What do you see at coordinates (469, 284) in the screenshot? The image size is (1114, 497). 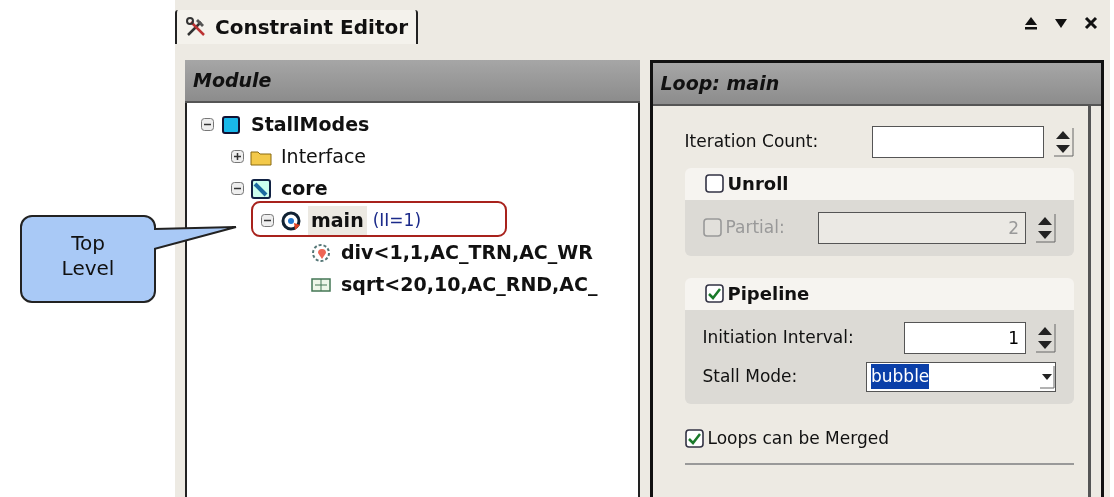 I see `tree-item: sqrt<20,10,AC_RND,AC_` at bounding box center [469, 284].